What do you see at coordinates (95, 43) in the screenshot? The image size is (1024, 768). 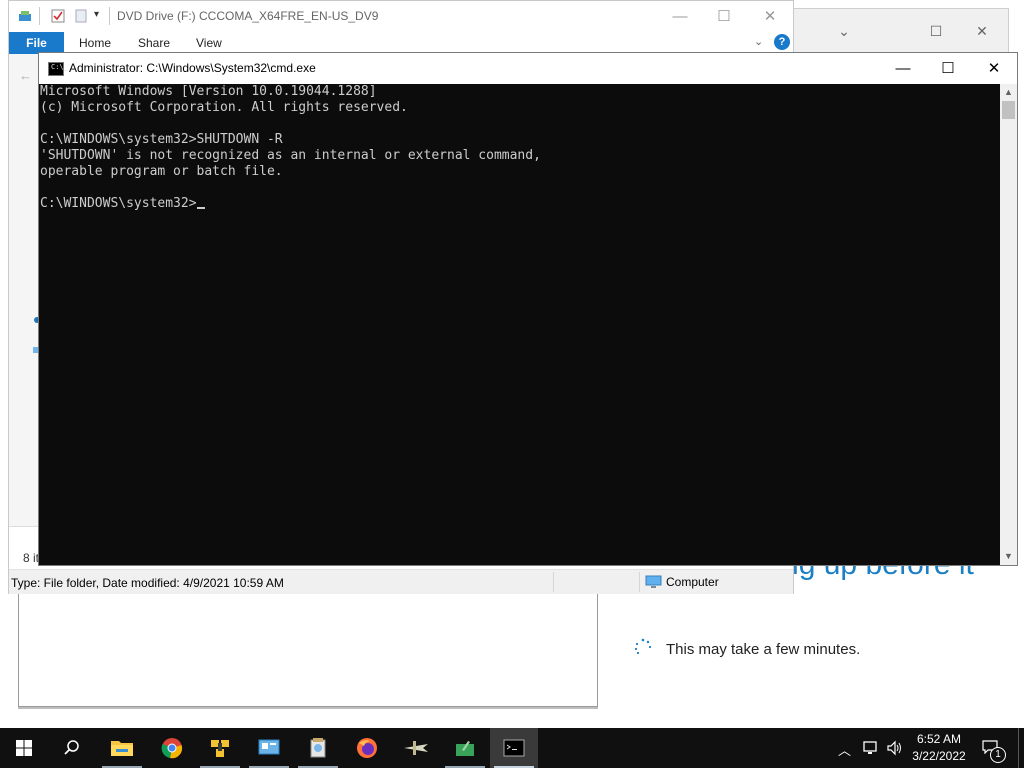 I see `tab-home: Home` at bounding box center [95, 43].